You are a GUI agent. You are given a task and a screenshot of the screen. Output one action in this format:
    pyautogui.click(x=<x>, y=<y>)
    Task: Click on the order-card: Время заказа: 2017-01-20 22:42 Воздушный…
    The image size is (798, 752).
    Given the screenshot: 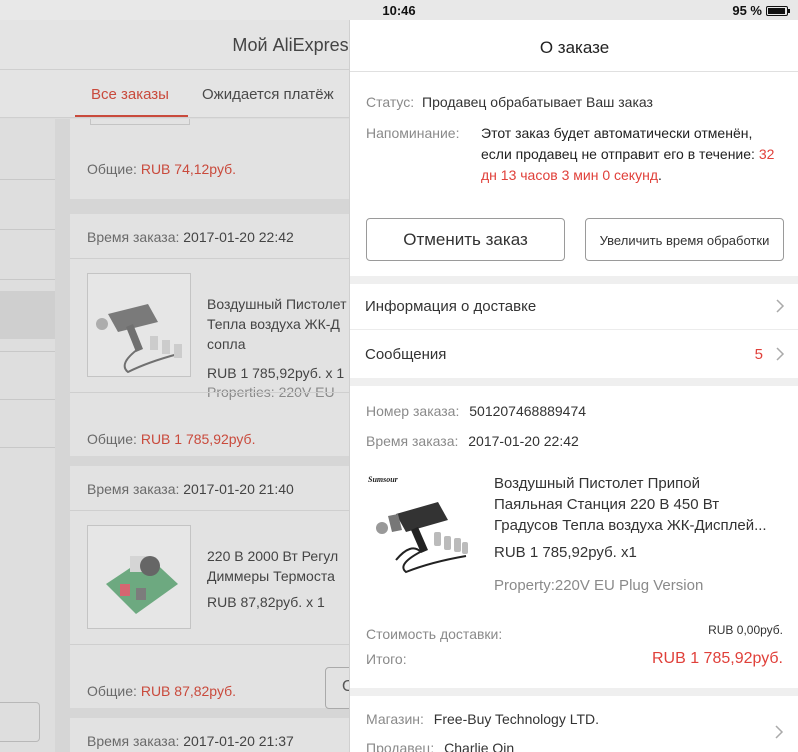 What is the action you would take?
    pyautogui.click(x=210, y=335)
    